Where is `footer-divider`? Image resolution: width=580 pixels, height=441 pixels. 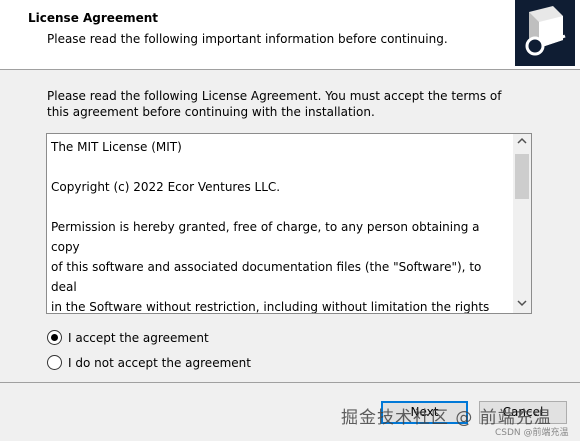 footer-divider is located at coordinates (290, 382).